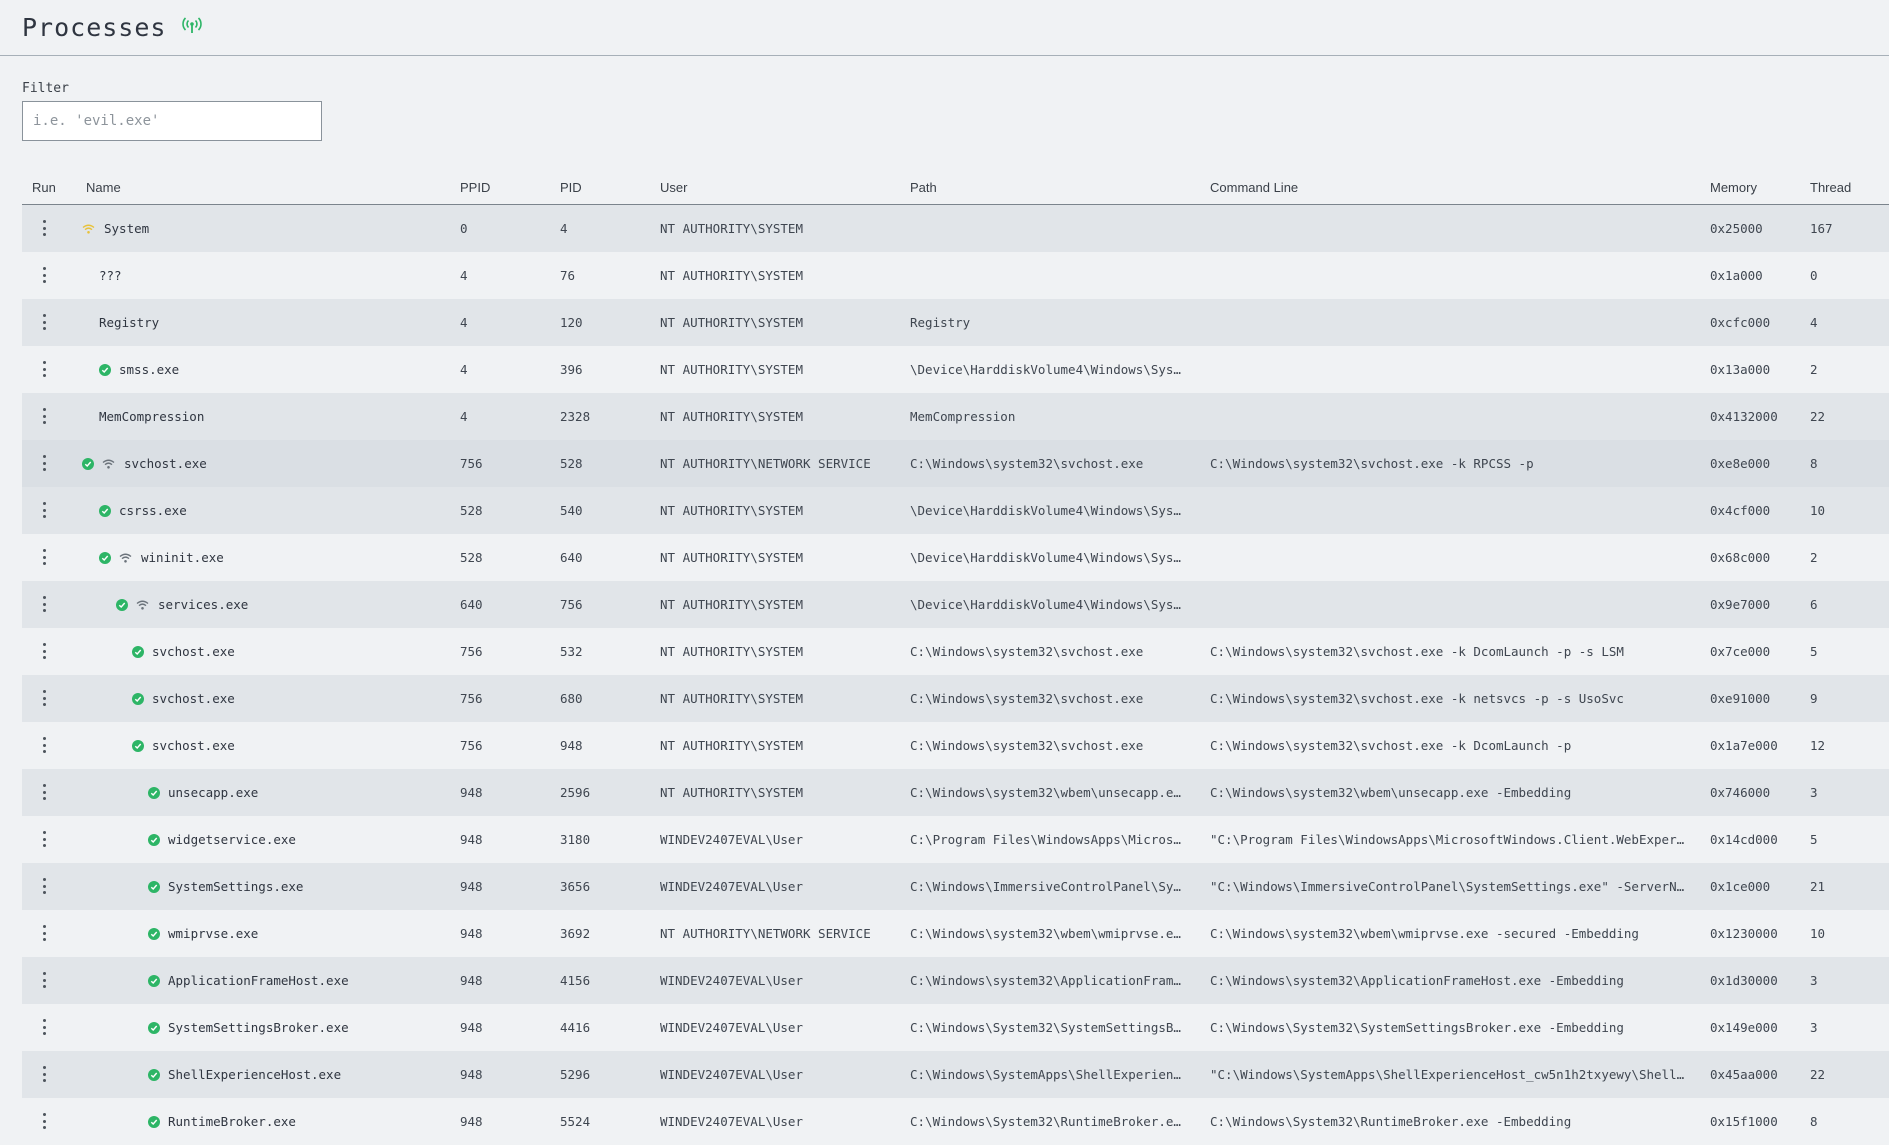 The image size is (1889, 1145). Describe the element at coordinates (1740, 604) in the screenshot. I see `cell-memory: 0x9e7000` at that location.